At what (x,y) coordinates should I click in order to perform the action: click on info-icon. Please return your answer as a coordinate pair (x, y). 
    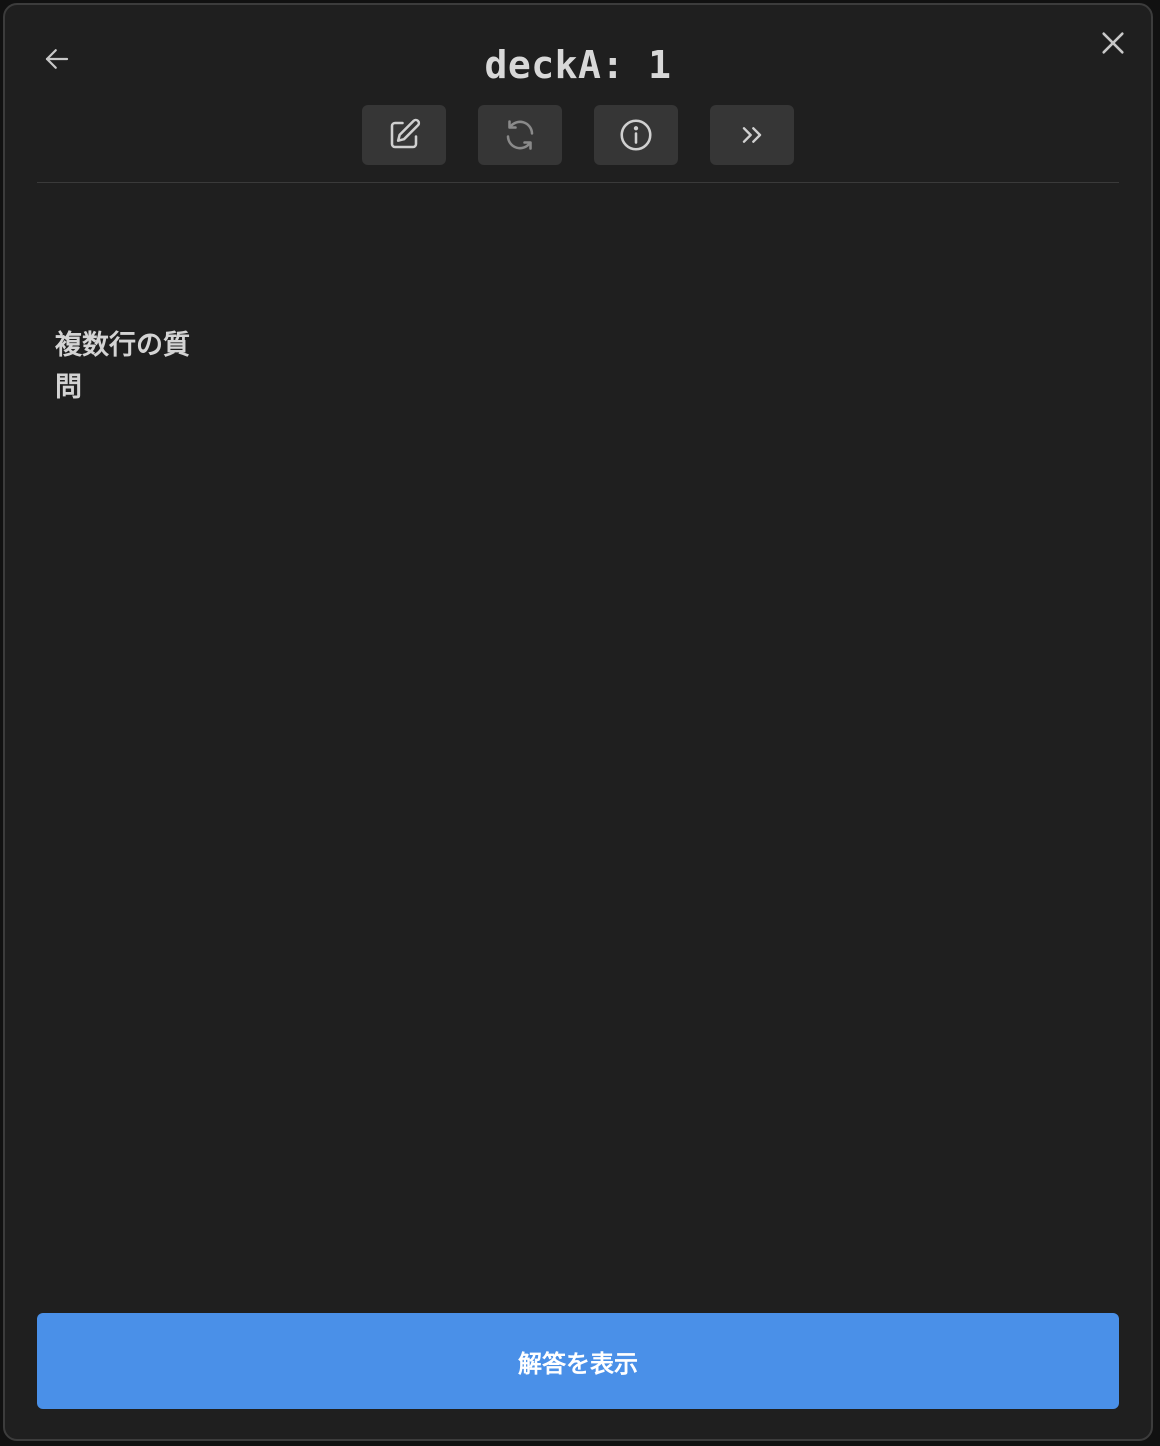
    Looking at the image, I should click on (636, 135).